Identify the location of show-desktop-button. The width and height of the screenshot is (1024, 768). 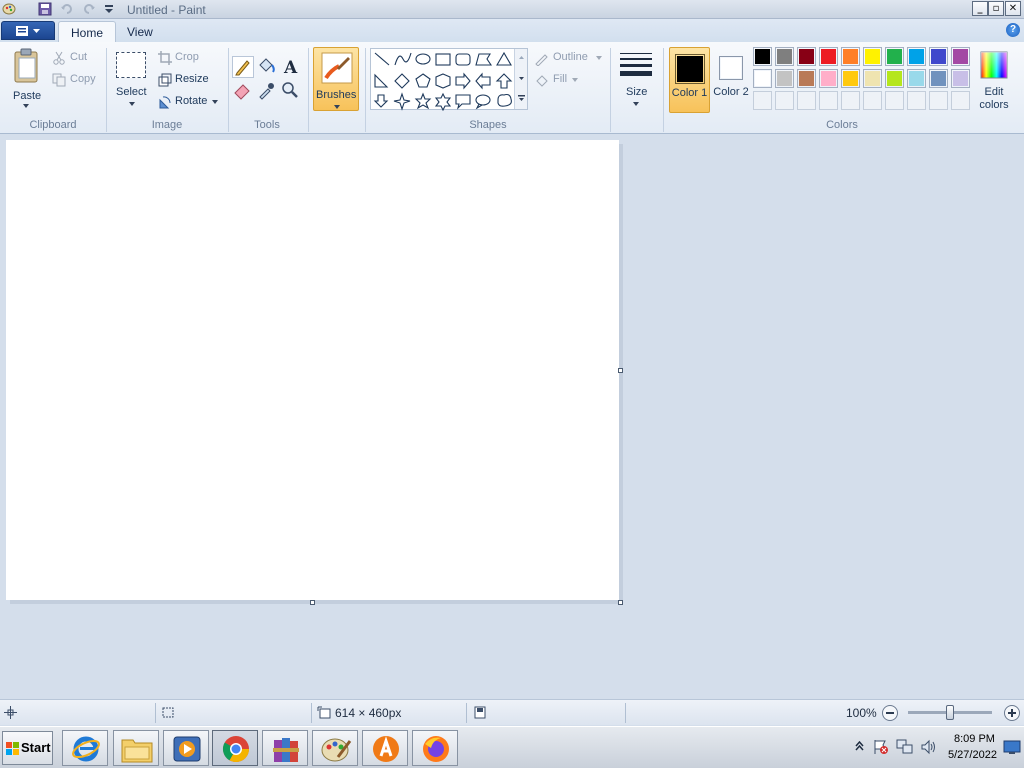
(1012, 747).